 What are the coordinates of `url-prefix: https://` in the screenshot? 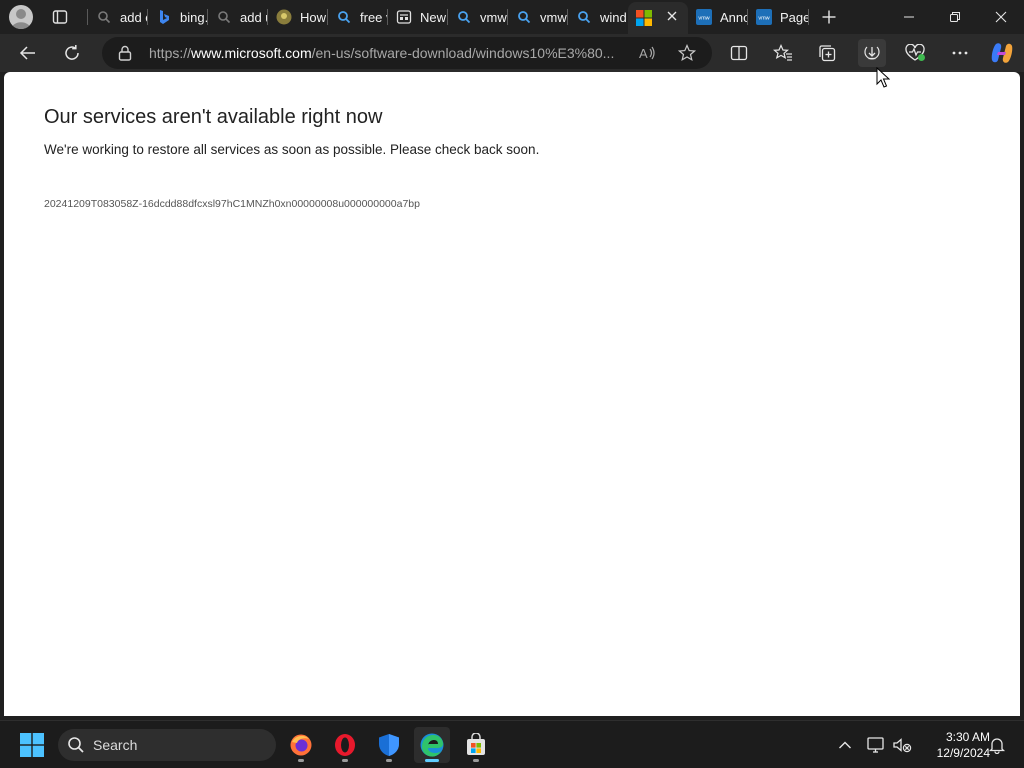 It's located at (170, 53).